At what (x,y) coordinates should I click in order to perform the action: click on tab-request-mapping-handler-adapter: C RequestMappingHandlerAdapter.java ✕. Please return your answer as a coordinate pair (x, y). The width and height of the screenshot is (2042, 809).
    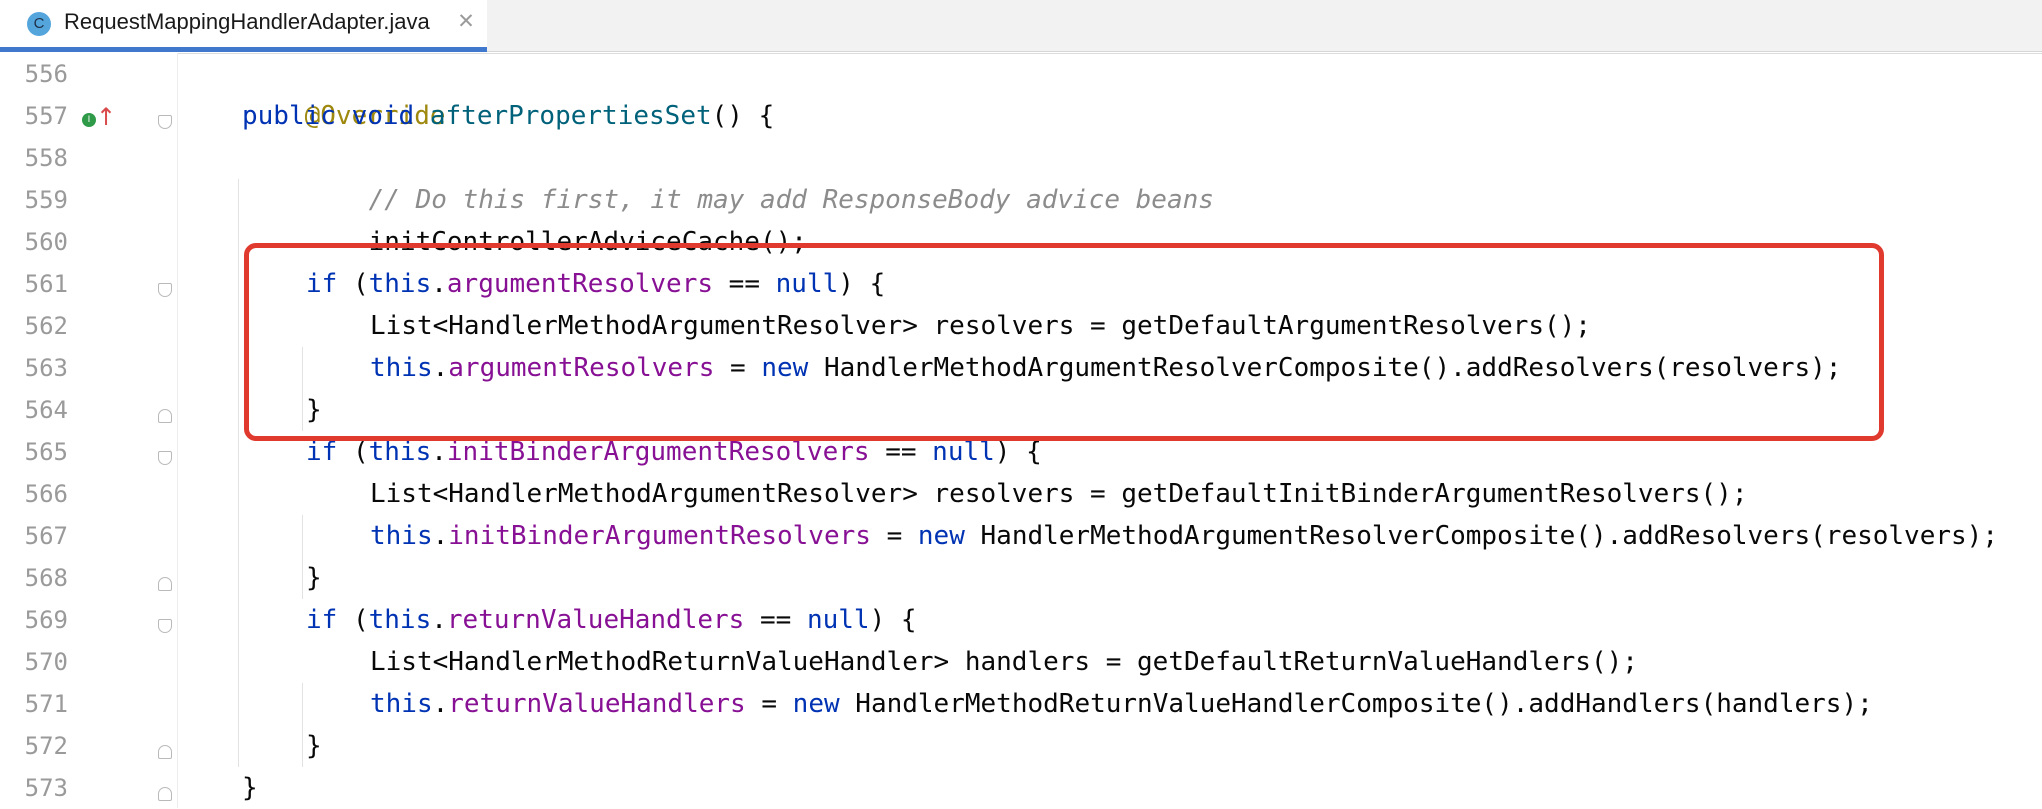
    Looking at the image, I should click on (243, 26).